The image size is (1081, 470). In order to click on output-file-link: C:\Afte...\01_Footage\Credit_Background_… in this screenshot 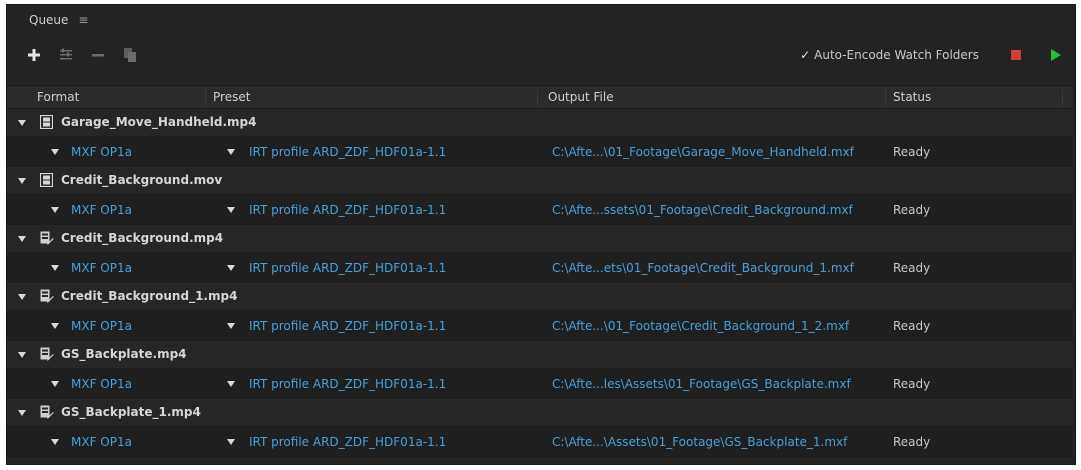, I will do `click(700, 326)`.